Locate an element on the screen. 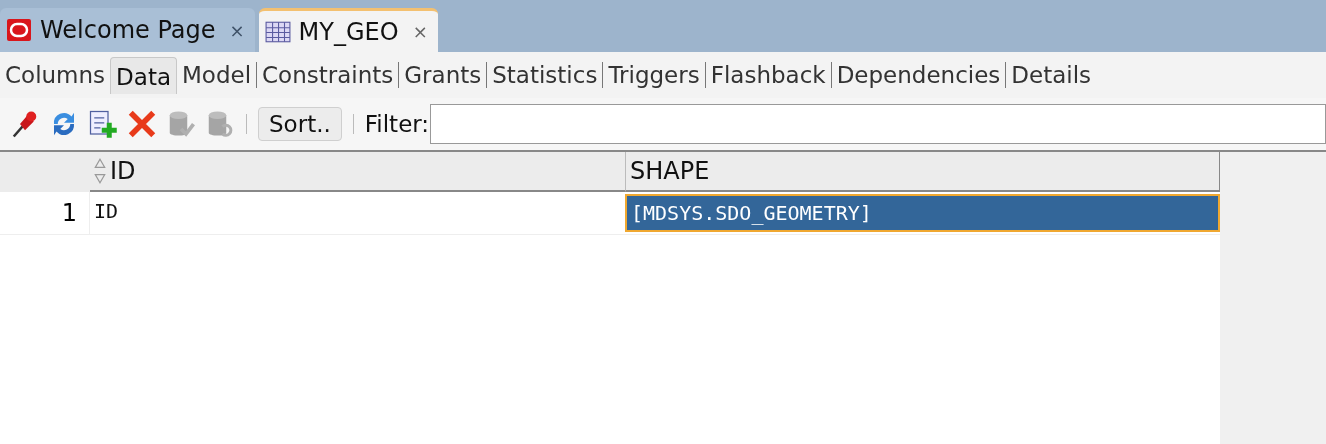 Image resolution: width=1326 pixels, height=444 pixels. tab-label: Welcome Page is located at coordinates (128, 30).